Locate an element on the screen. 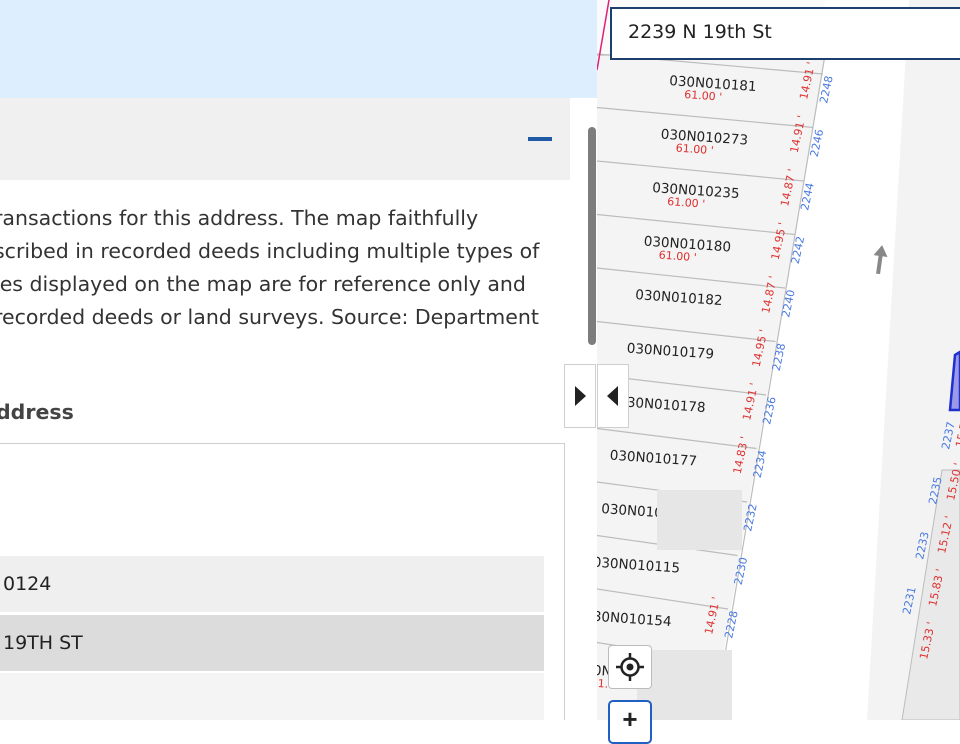 The height and width of the screenshot is (744, 960). crosshair-icon is located at coordinates (630, 667).